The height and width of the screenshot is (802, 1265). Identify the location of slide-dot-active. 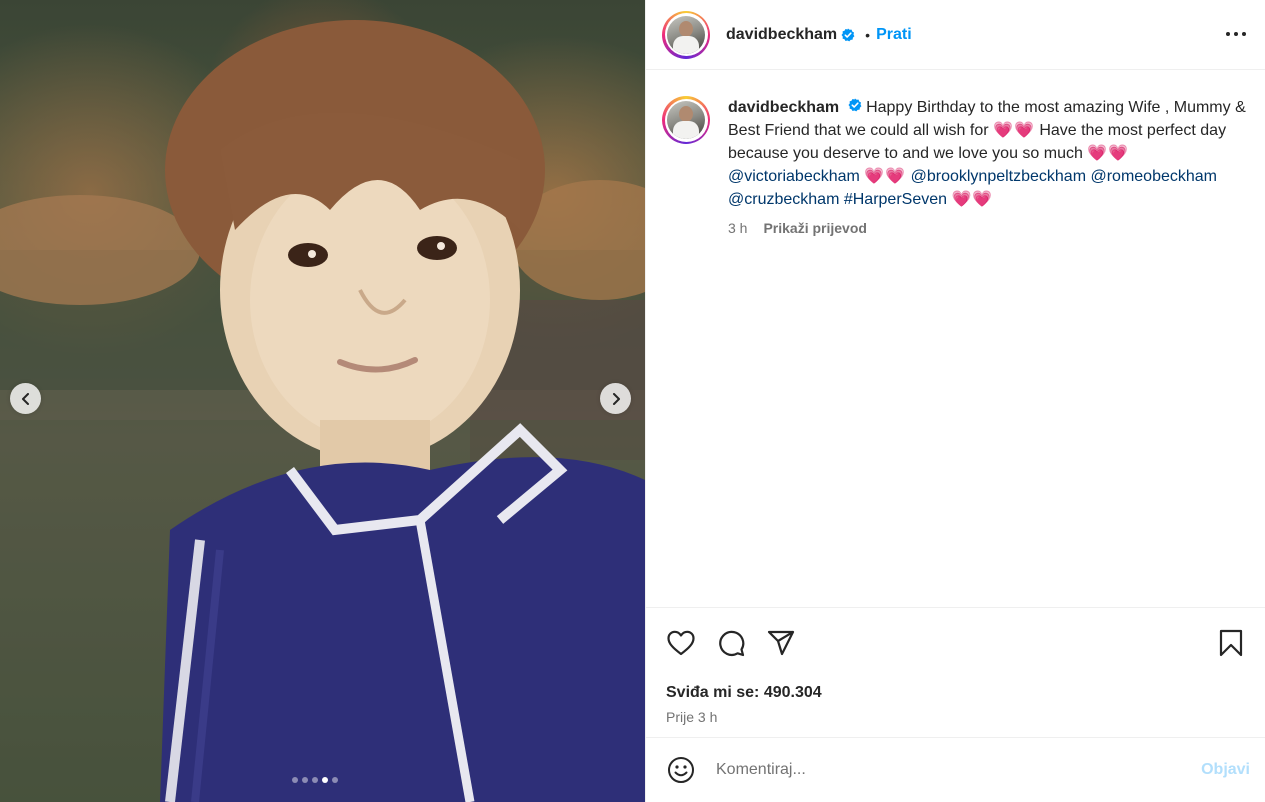
(325, 780).